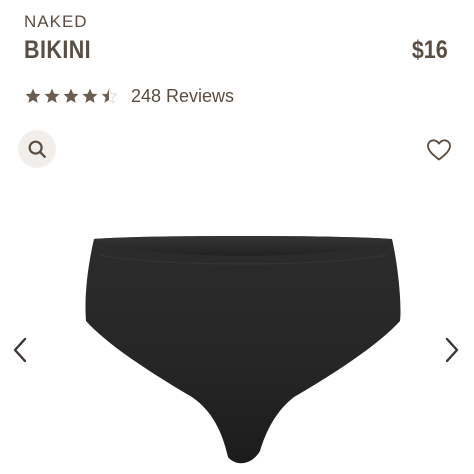  What do you see at coordinates (56, 21) in the screenshot?
I see `product-line-label: NAKED` at bounding box center [56, 21].